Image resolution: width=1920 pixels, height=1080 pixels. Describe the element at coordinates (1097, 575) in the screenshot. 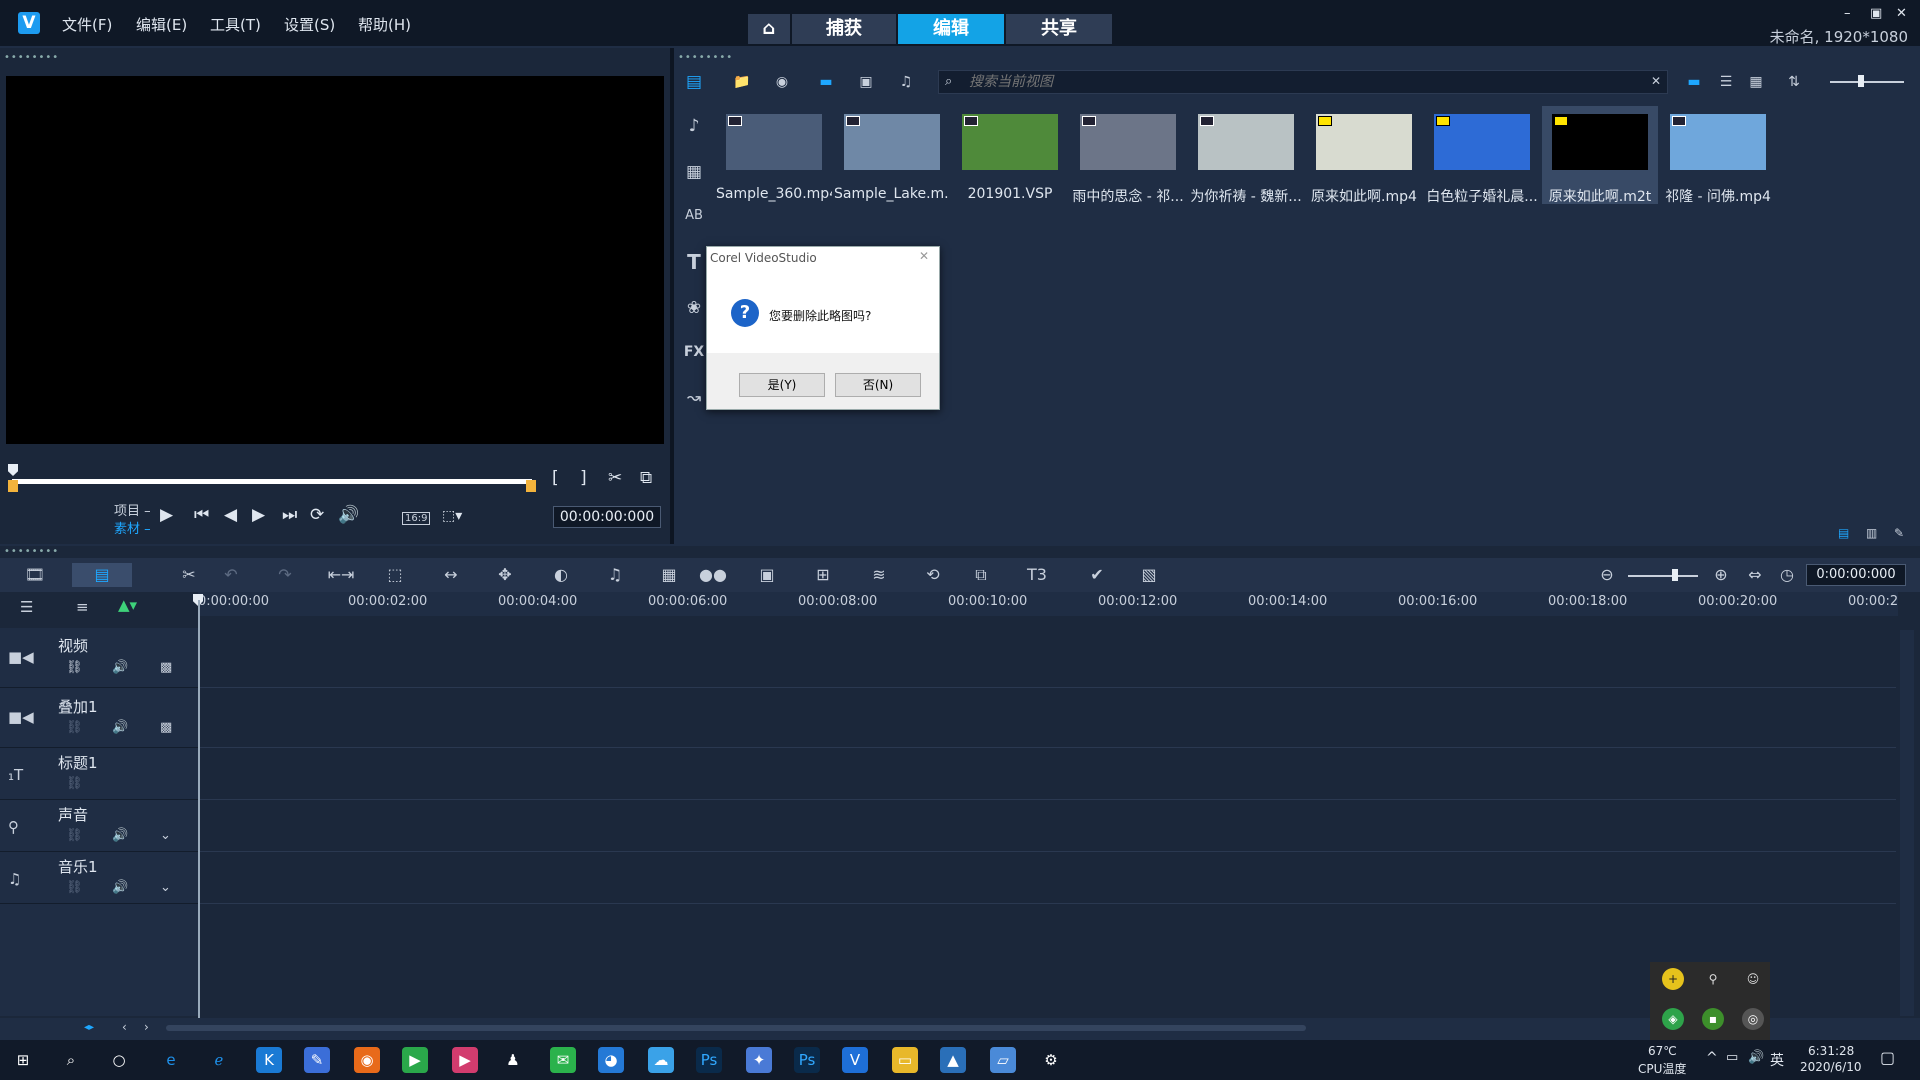

I see `paint-creator-icon: ✔` at that location.